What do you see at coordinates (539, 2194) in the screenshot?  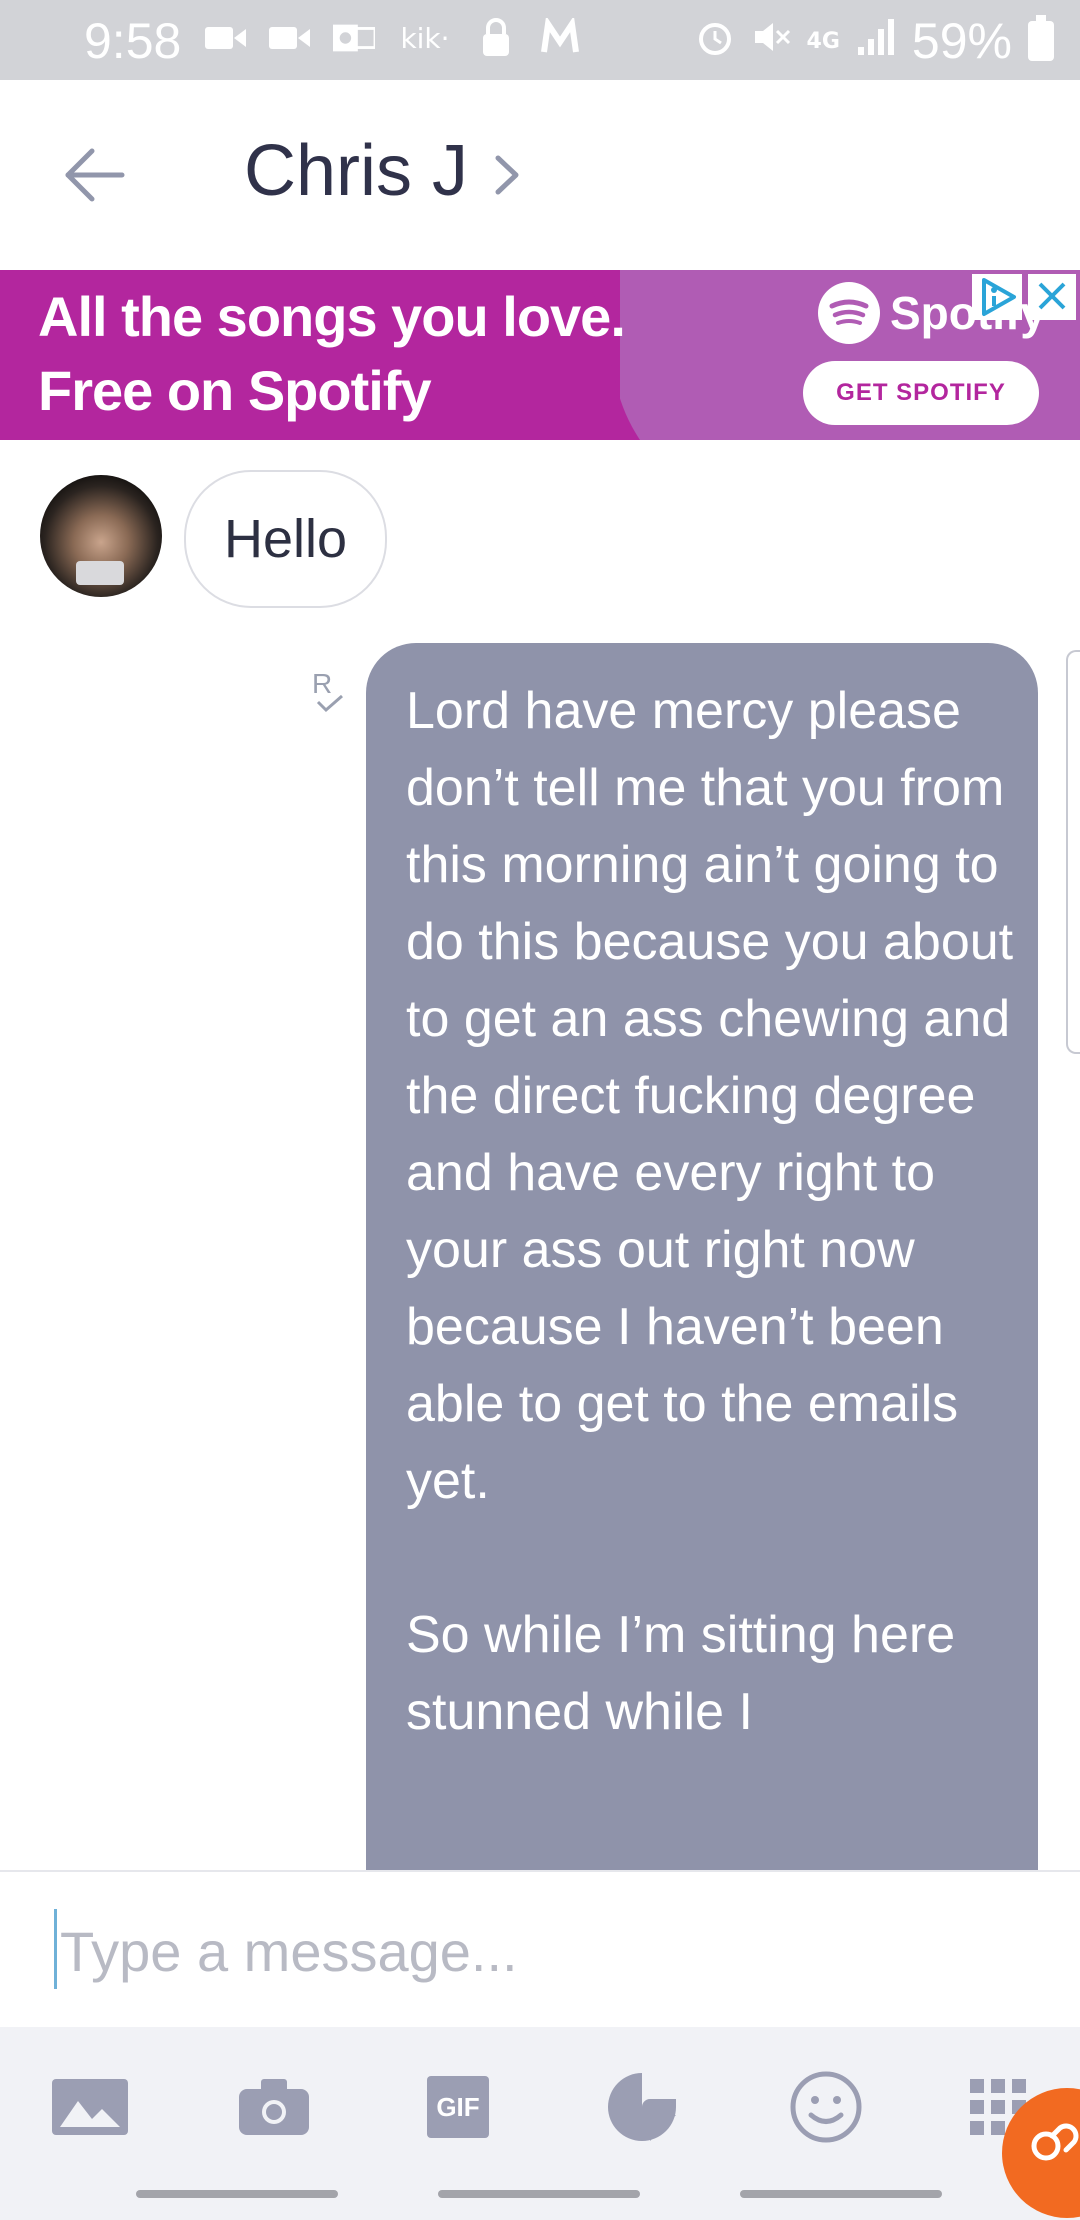 I see `nav-gesture-home` at bounding box center [539, 2194].